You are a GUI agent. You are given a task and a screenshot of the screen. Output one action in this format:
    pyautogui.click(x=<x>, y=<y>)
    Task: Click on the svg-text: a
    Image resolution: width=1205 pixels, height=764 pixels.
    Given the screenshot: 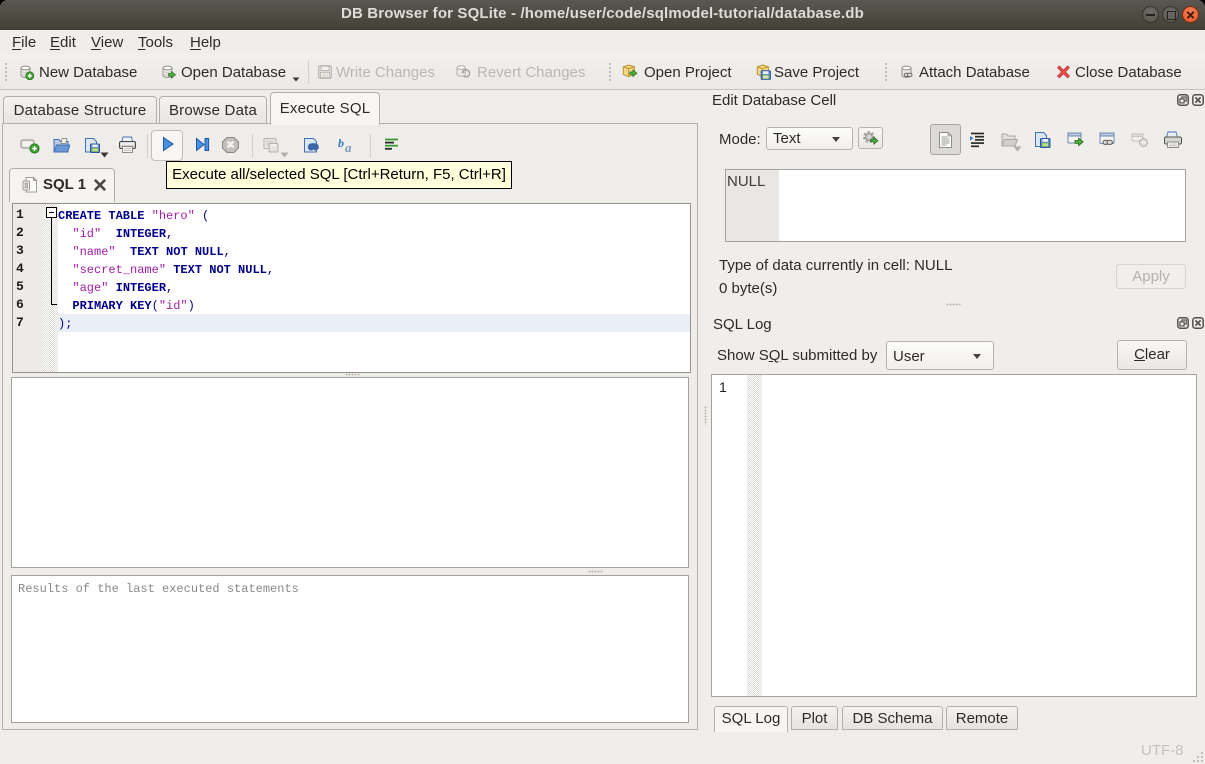 What is the action you would take?
    pyautogui.click(x=348, y=147)
    